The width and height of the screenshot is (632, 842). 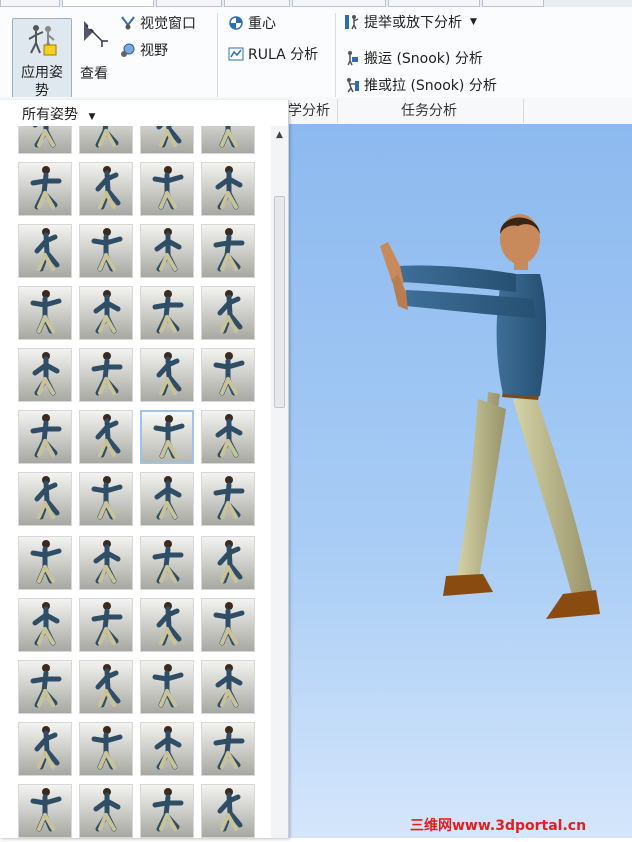 I want to click on vision-window-label: 视觉窗口, so click(x=168, y=24).